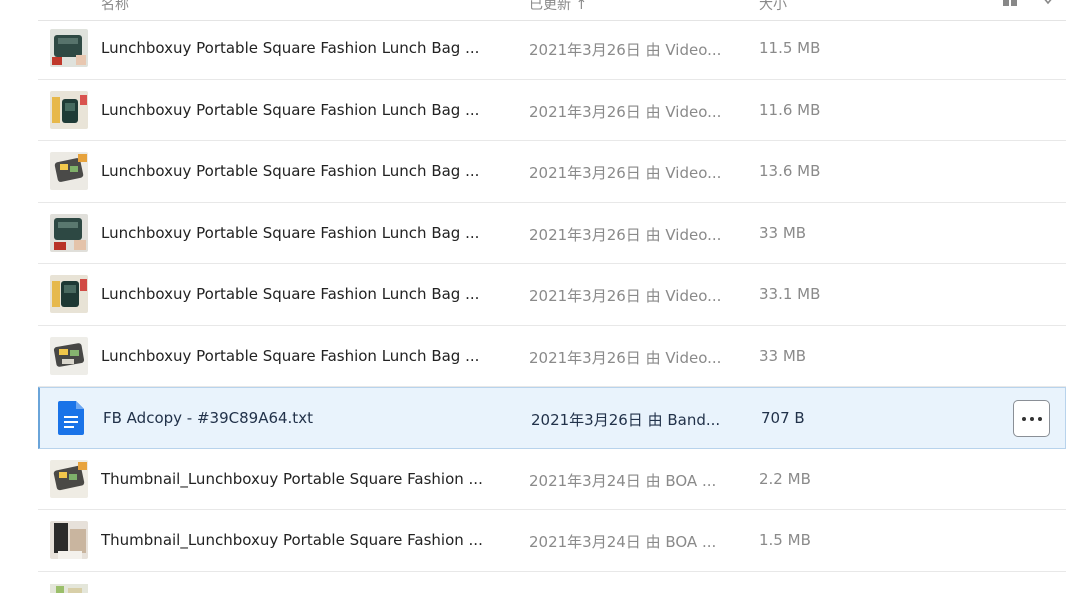  Describe the element at coordinates (785, 540) in the screenshot. I see `file-size: 1.5 MB` at that location.